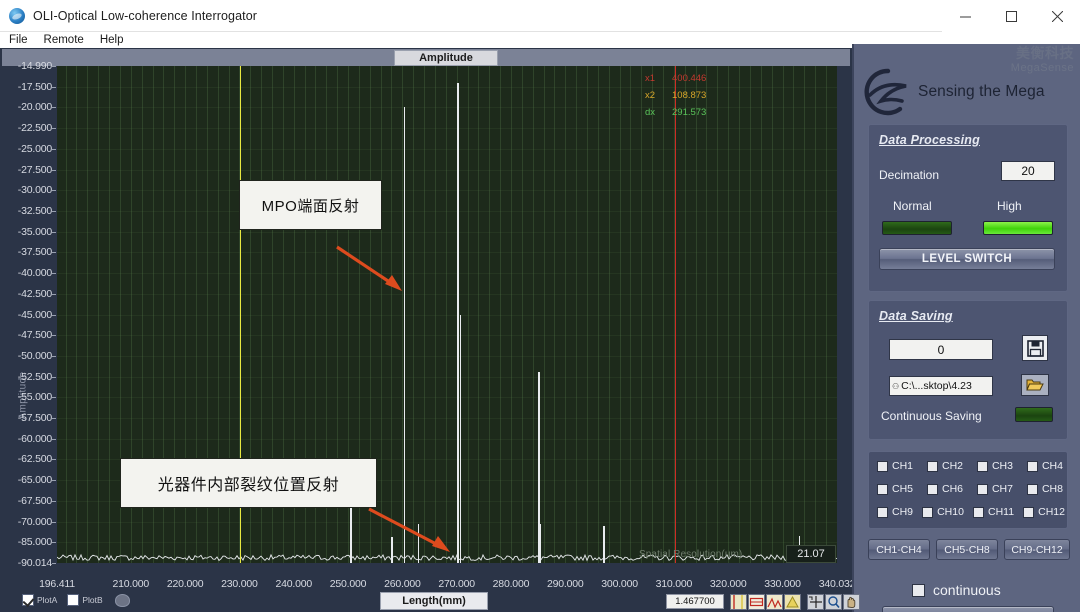  I want to click on checkbox-continuous, so click(918, 590).